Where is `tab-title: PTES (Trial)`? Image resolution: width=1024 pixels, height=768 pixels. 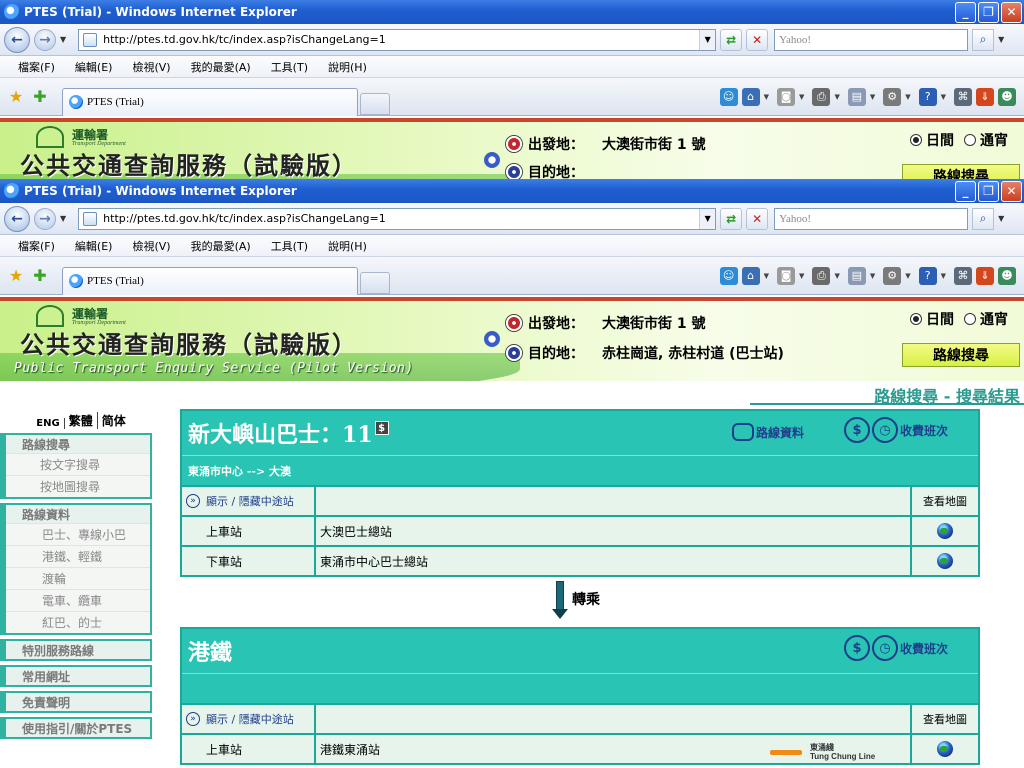 tab-title: PTES (Trial) is located at coordinates (115, 102).